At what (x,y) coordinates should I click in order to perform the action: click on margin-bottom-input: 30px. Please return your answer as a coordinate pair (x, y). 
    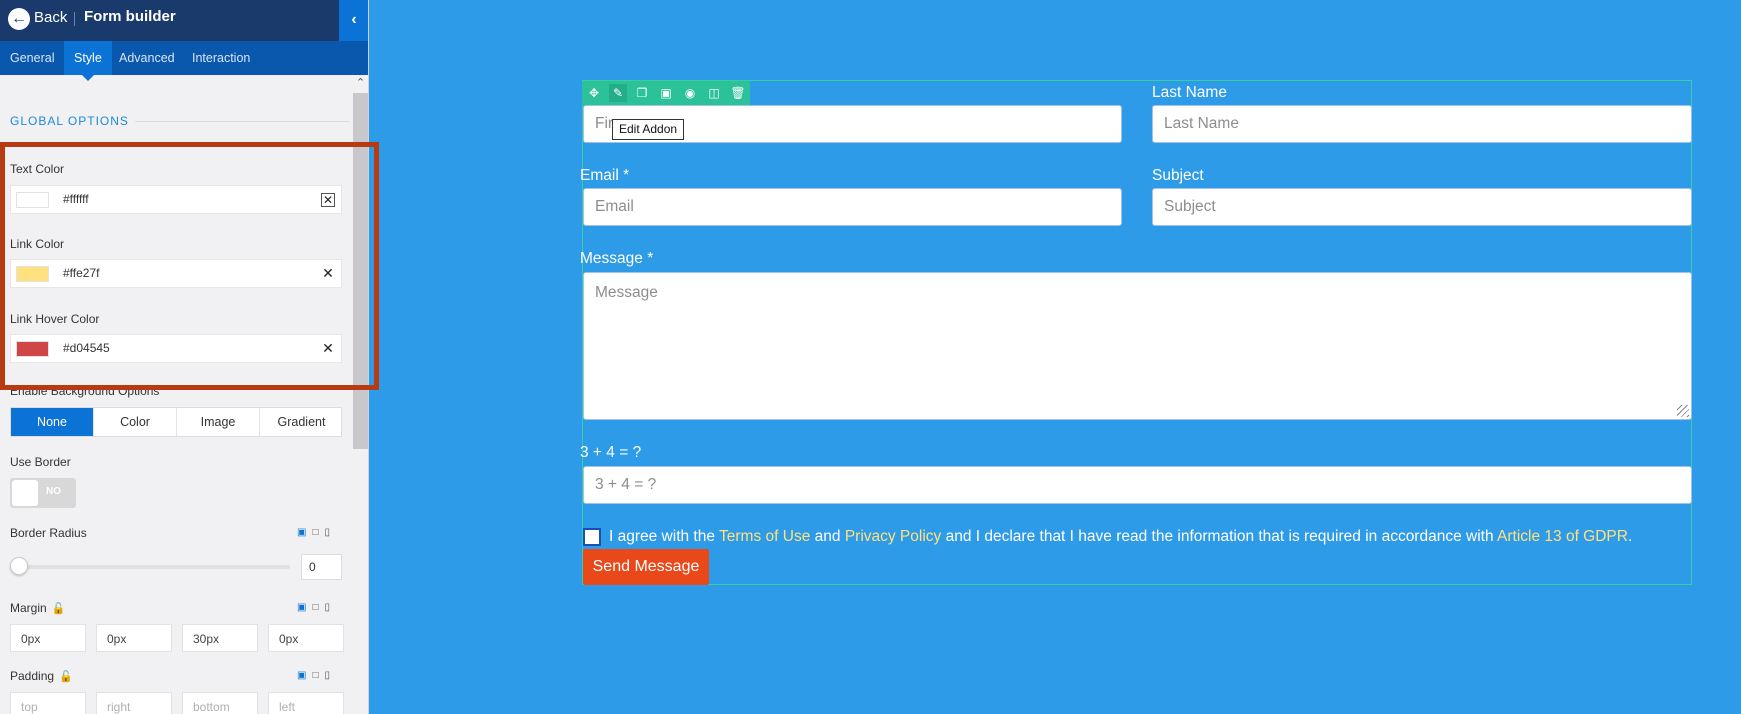
    Looking at the image, I should click on (220, 638).